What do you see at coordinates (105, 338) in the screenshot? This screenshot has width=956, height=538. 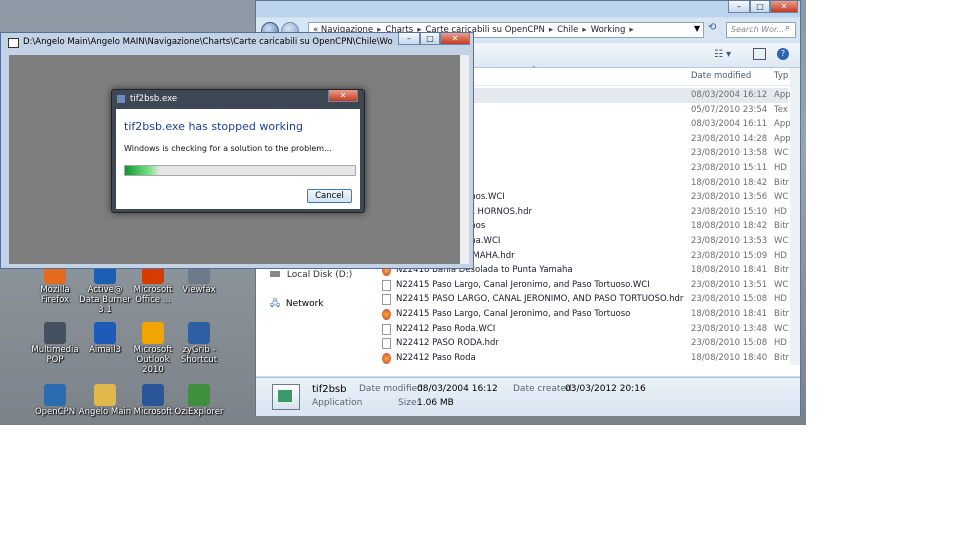 I see `desktop-icon: Aimail3` at bounding box center [105, 338].